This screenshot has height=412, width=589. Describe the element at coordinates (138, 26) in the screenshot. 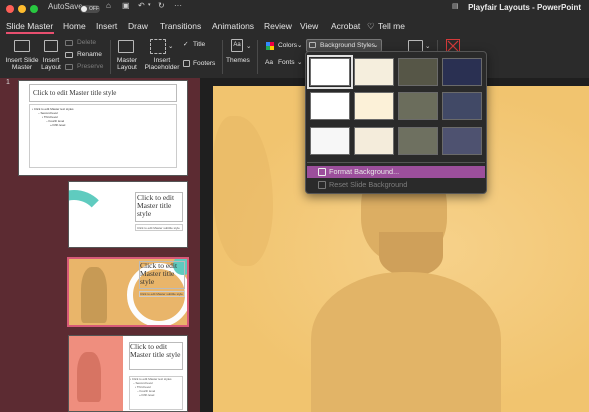

I see `tab-draw: Draw` at that location.